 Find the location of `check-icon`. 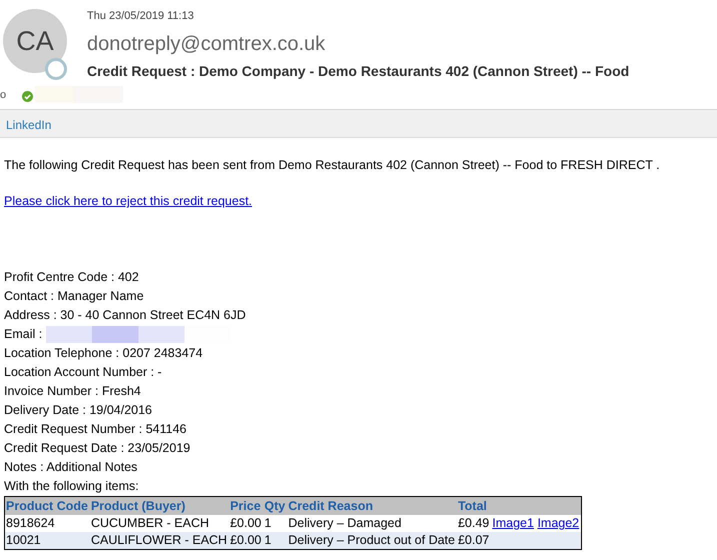

check-icon is located at coordinates (27, 96).